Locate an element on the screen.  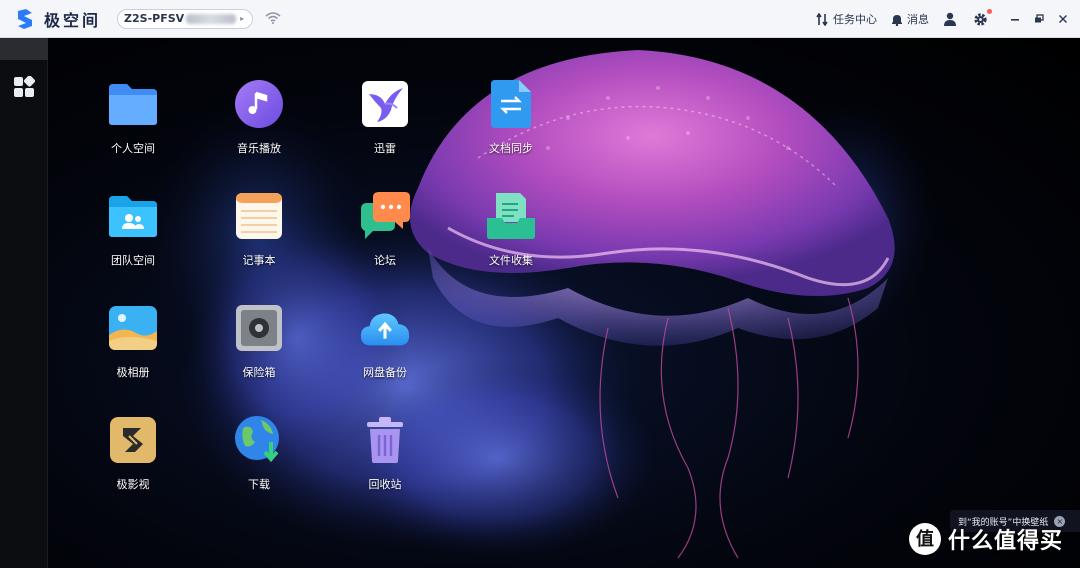
app-name: 极空间 is located at coordinates (73, 20).